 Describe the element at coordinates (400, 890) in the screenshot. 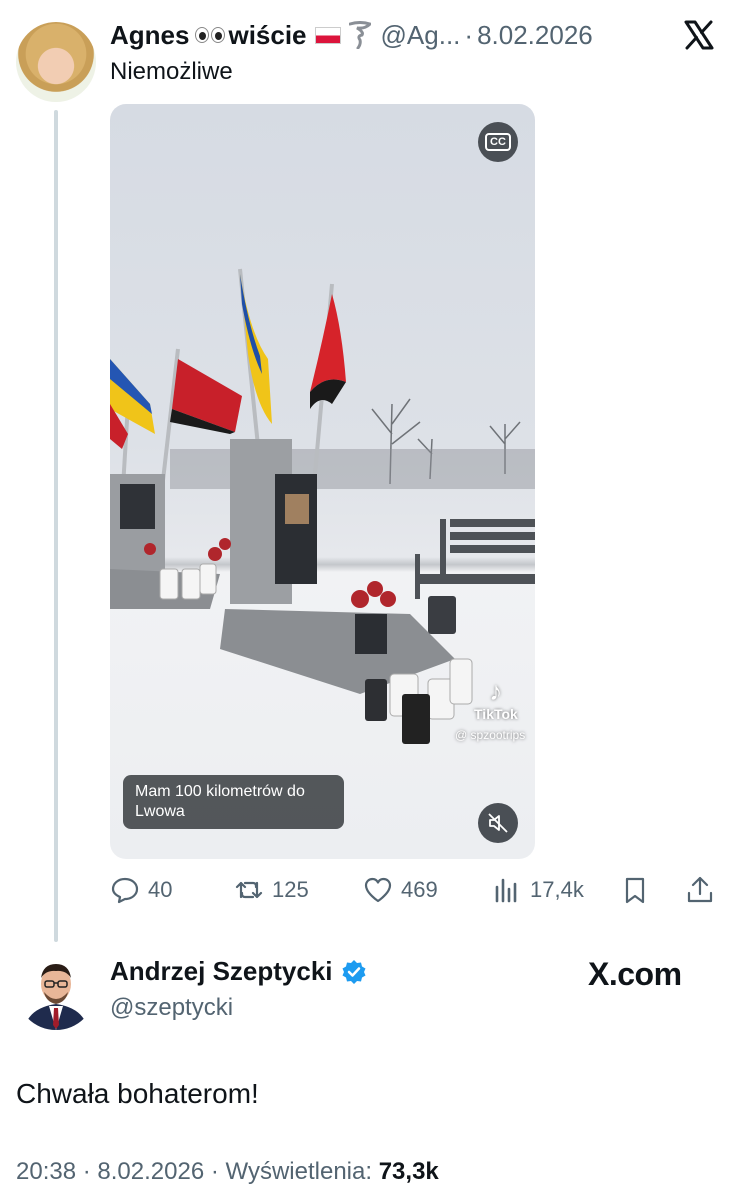

I see `like-button: 469` at that location.